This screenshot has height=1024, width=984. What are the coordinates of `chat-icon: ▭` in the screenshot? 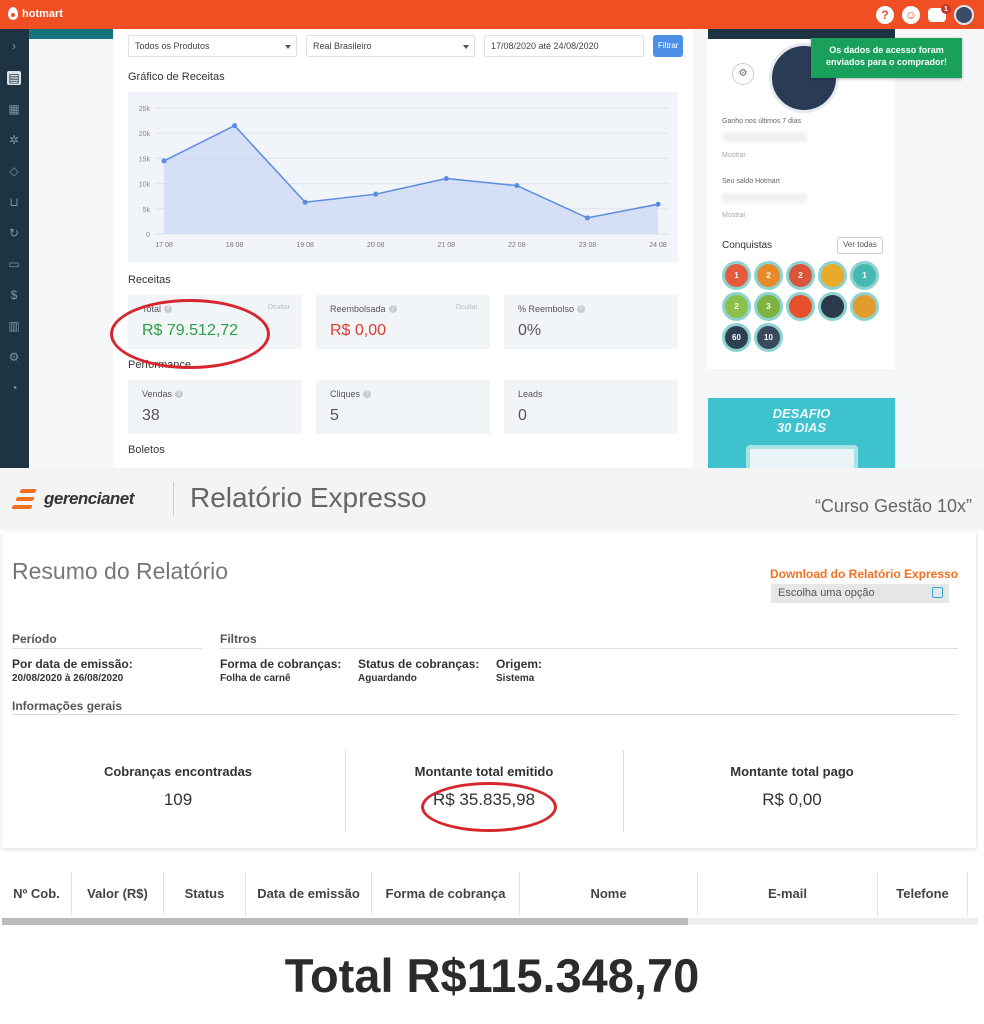 It's located at (14, 264).